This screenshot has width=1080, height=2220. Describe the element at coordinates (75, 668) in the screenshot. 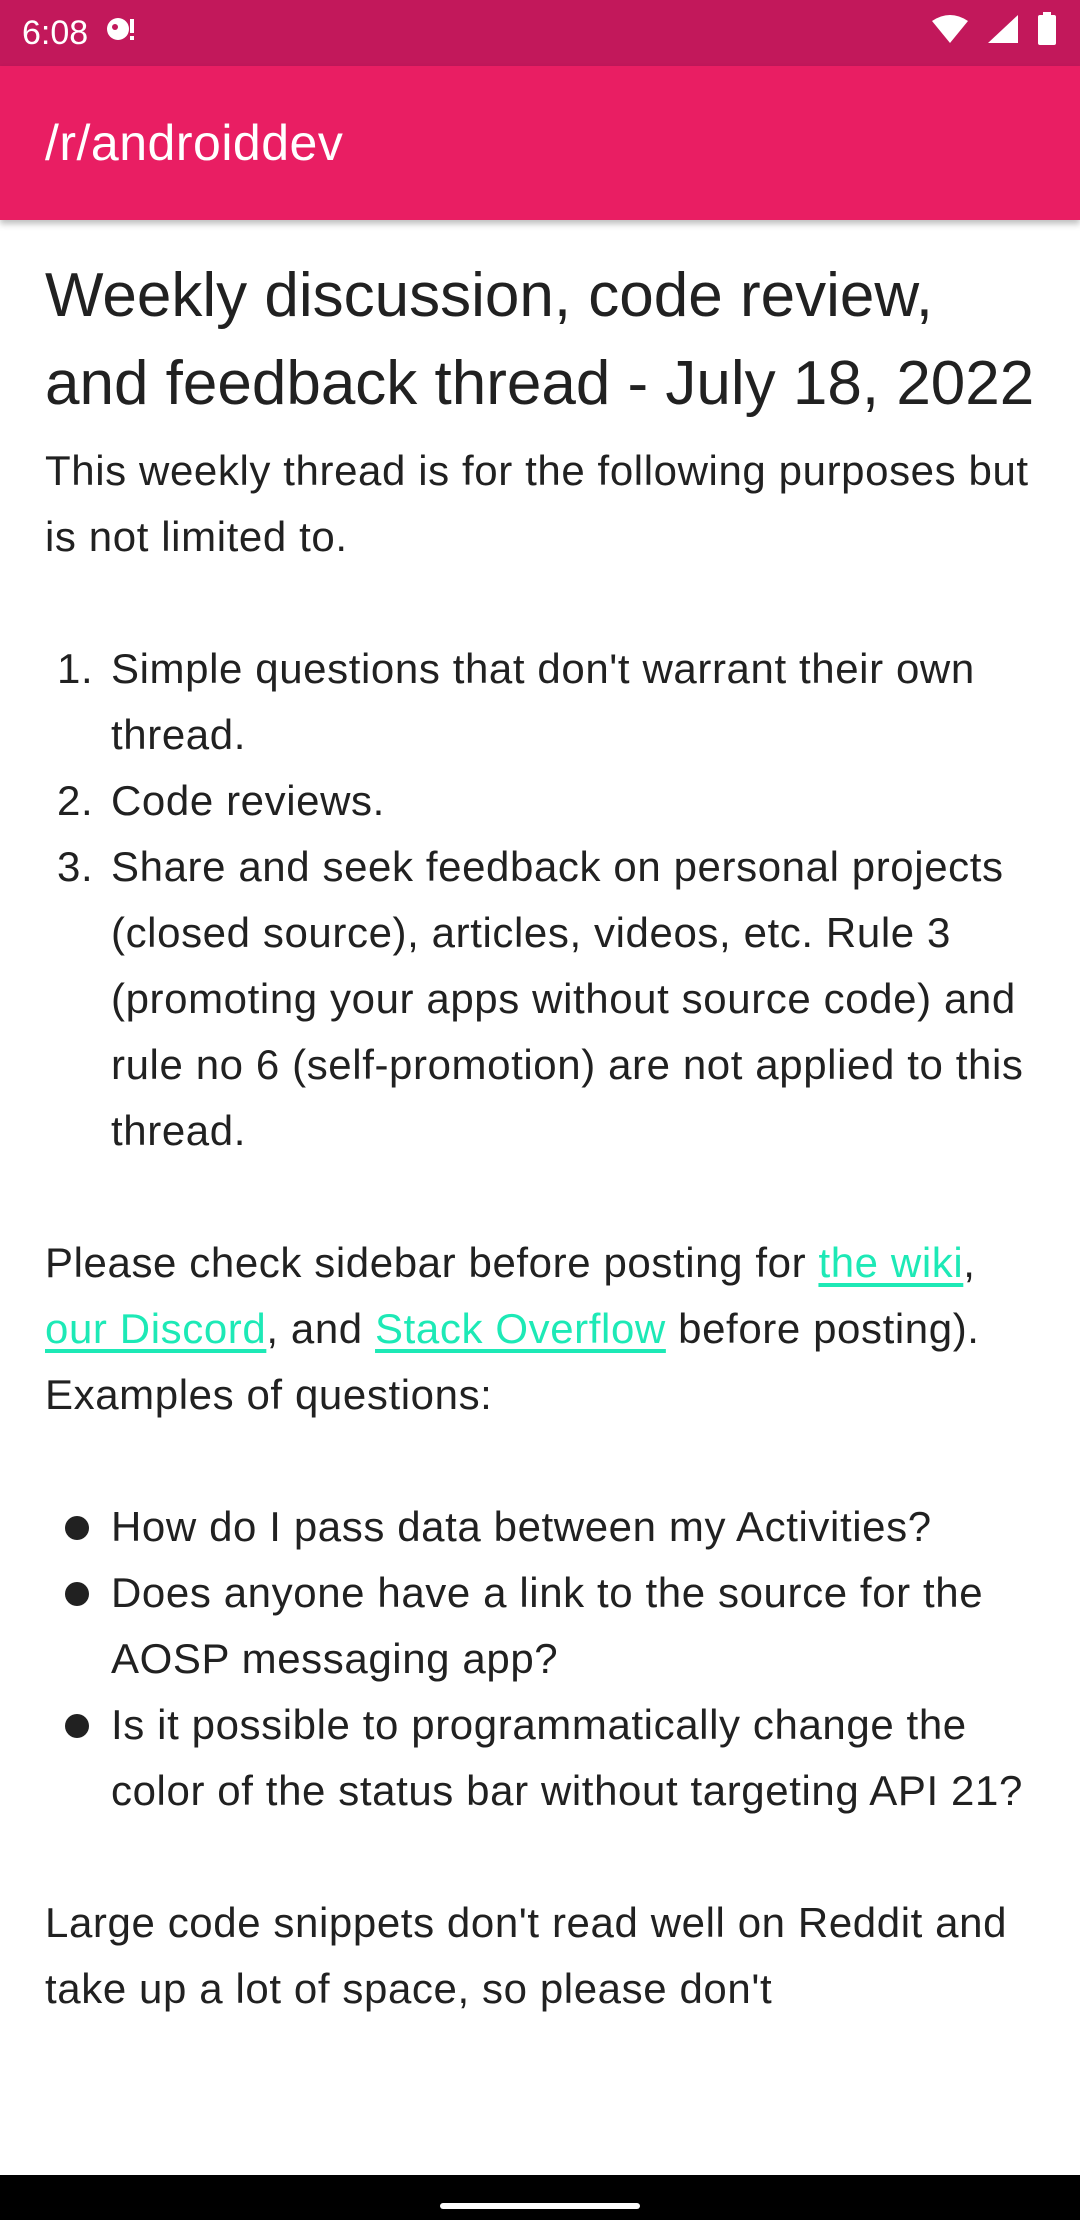

I see `list-number: 1.` at that location.